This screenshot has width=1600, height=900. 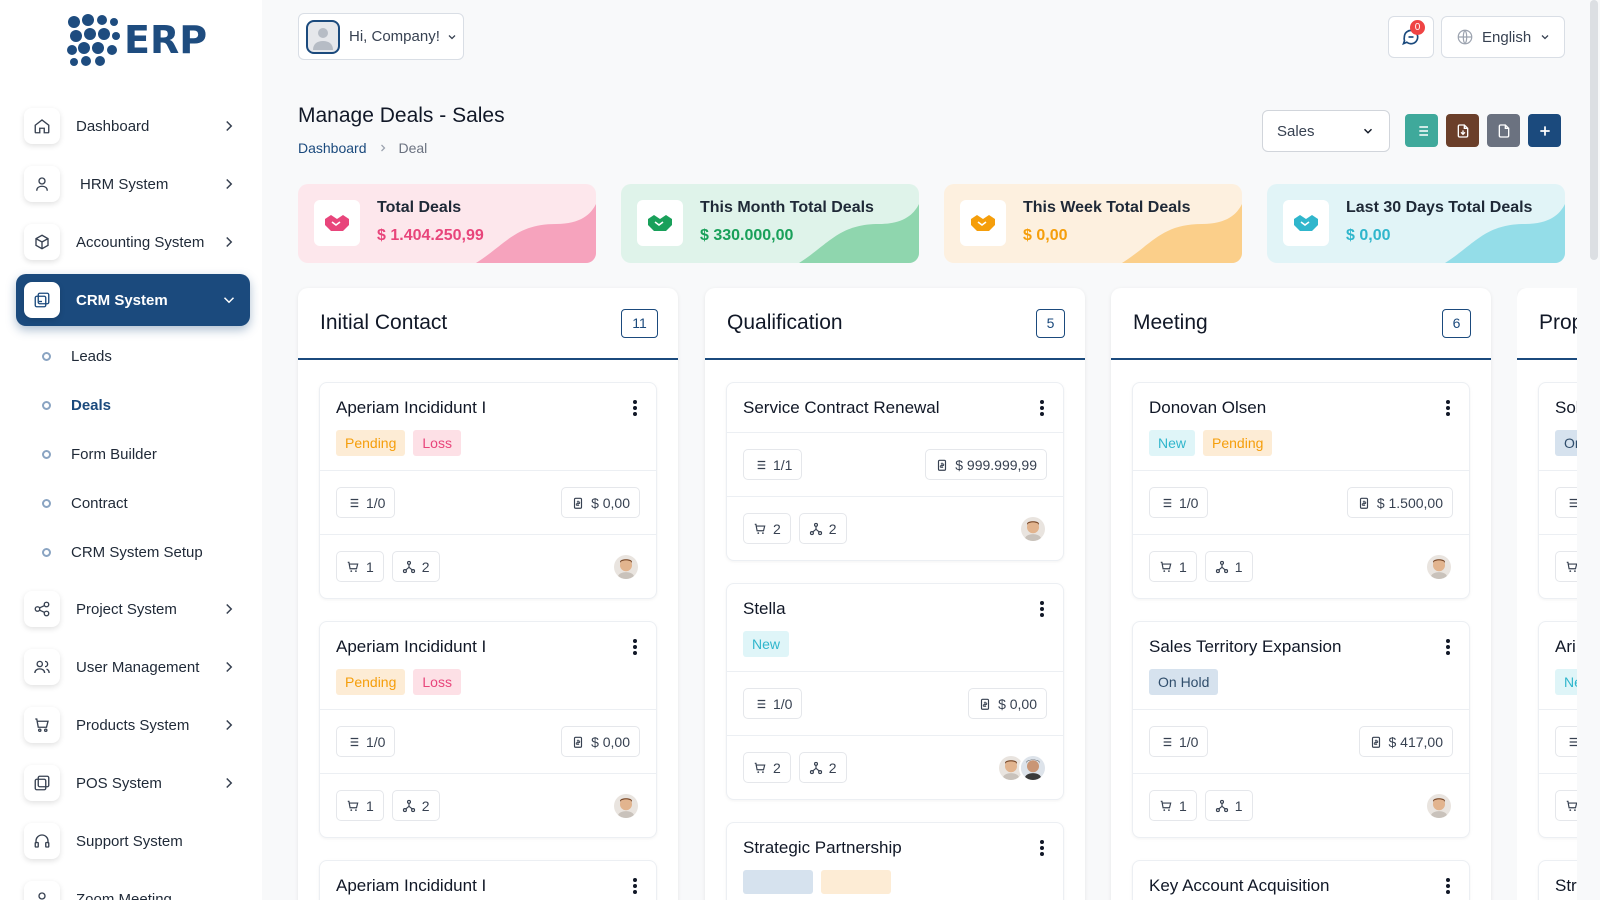 What do you see at coordinates (1173, 805) in the screenshot?
I see `products-pill: 1` at bounding box center [1173, 805].